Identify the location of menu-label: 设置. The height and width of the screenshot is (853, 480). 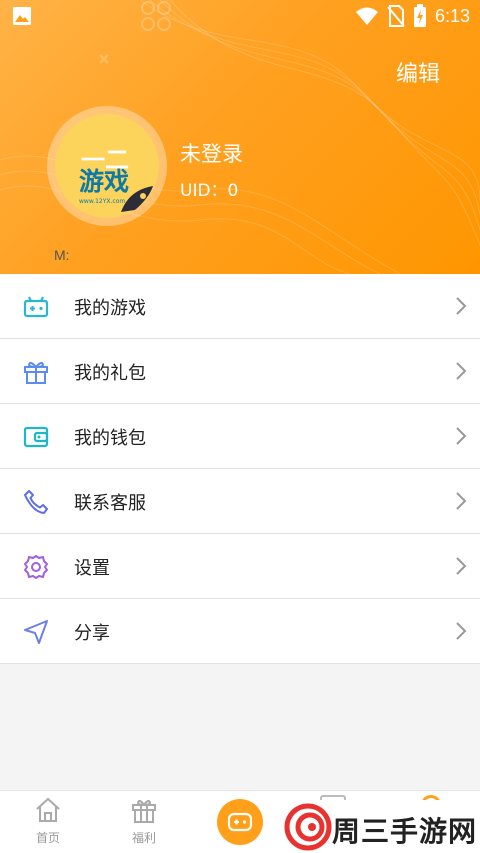
(92, 568).